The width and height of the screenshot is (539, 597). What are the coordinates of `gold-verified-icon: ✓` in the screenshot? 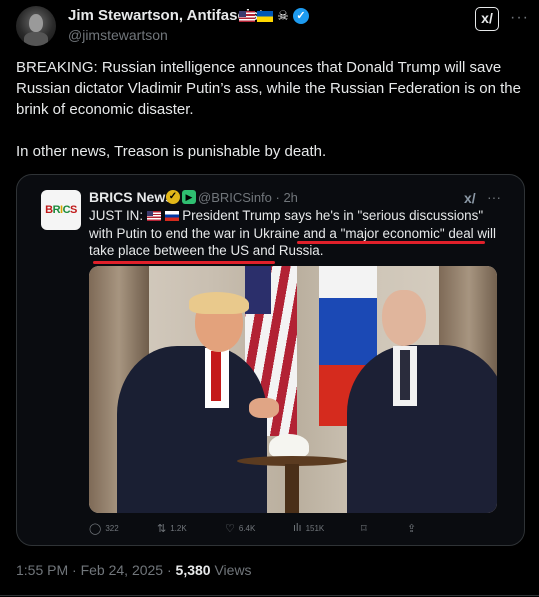 It's located at (173, 197).